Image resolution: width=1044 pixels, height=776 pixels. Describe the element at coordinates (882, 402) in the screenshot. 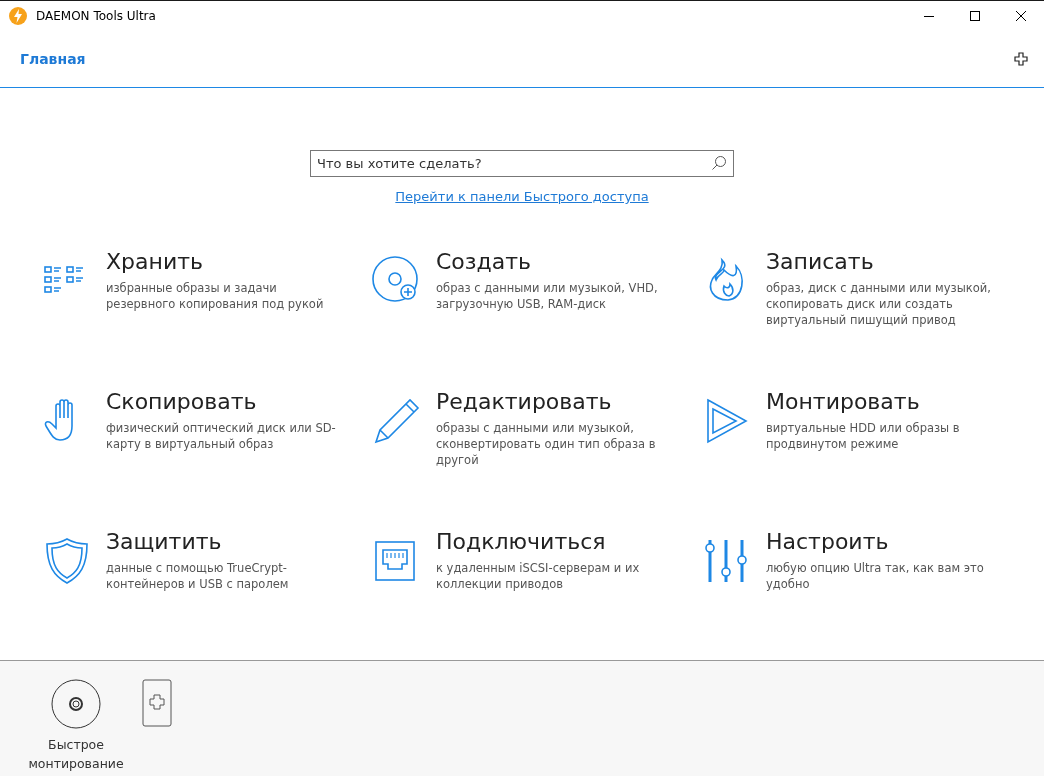

I see `action-title: Монтировать` at that location.